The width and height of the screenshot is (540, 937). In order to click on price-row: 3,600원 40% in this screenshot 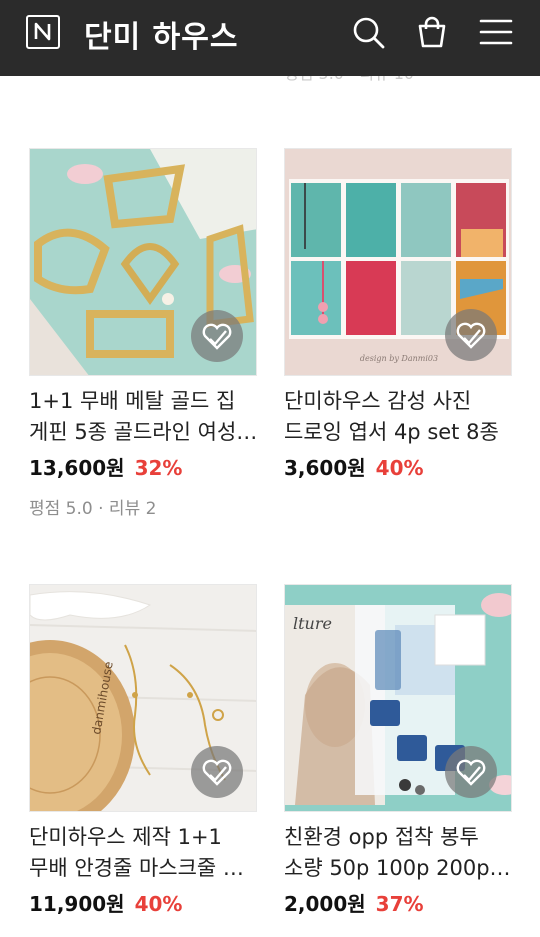, I will do `click(354, 466)`.